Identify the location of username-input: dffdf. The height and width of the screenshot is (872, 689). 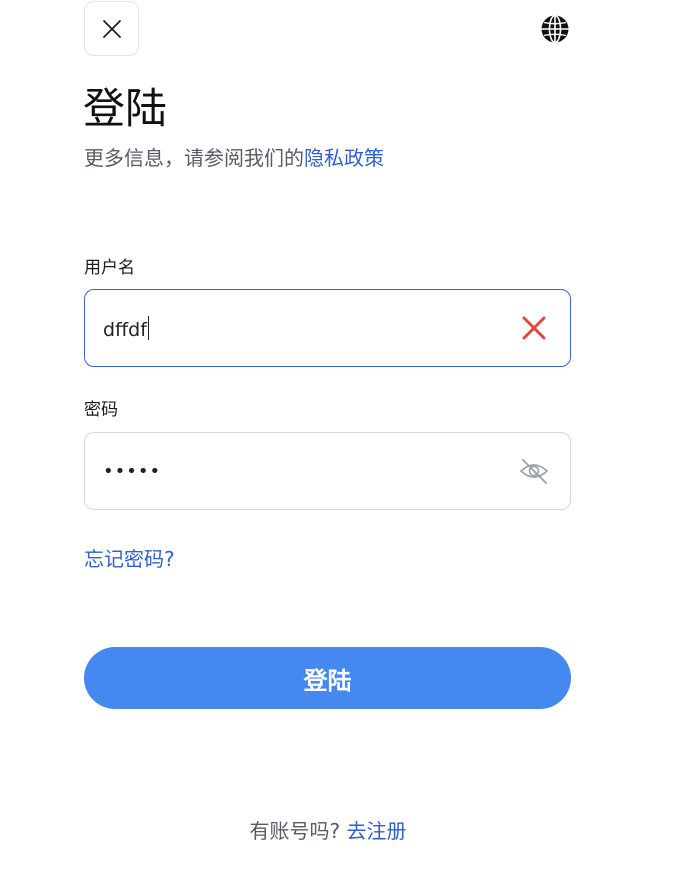
(309, 328).